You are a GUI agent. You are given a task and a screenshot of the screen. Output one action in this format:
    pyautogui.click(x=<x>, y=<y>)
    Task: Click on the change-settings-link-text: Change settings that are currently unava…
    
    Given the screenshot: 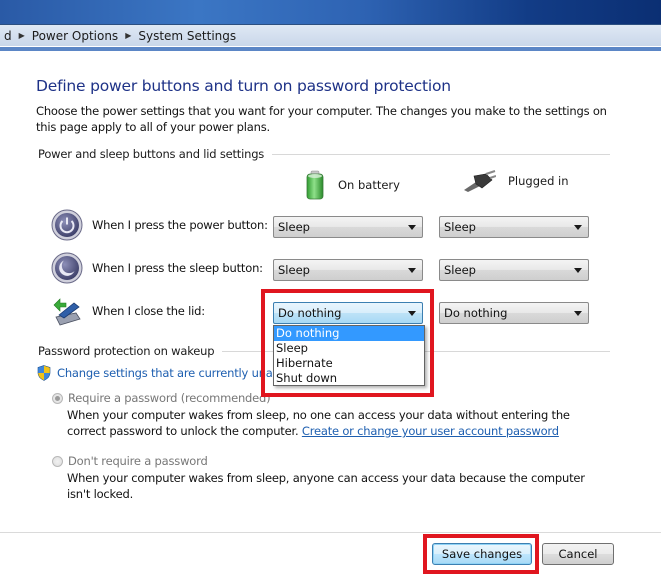 What is the action you would take?
    pyautogui.click(x=173, y=373)
    